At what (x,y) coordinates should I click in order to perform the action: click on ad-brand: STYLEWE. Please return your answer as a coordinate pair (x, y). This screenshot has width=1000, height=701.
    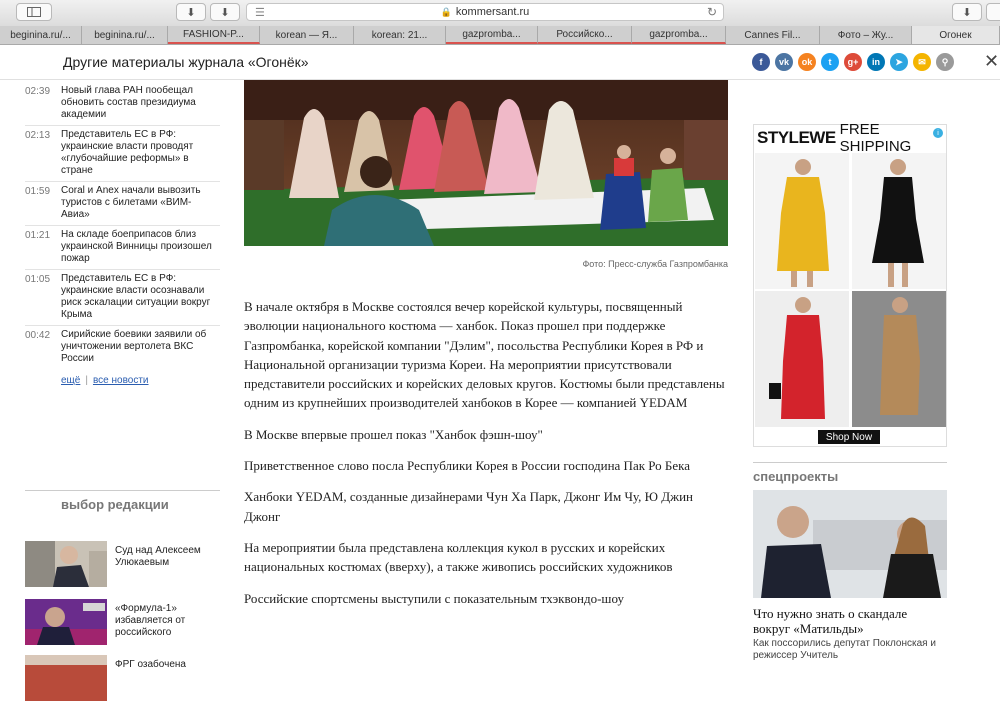
    Looking at the image, I should click on (796, 137).